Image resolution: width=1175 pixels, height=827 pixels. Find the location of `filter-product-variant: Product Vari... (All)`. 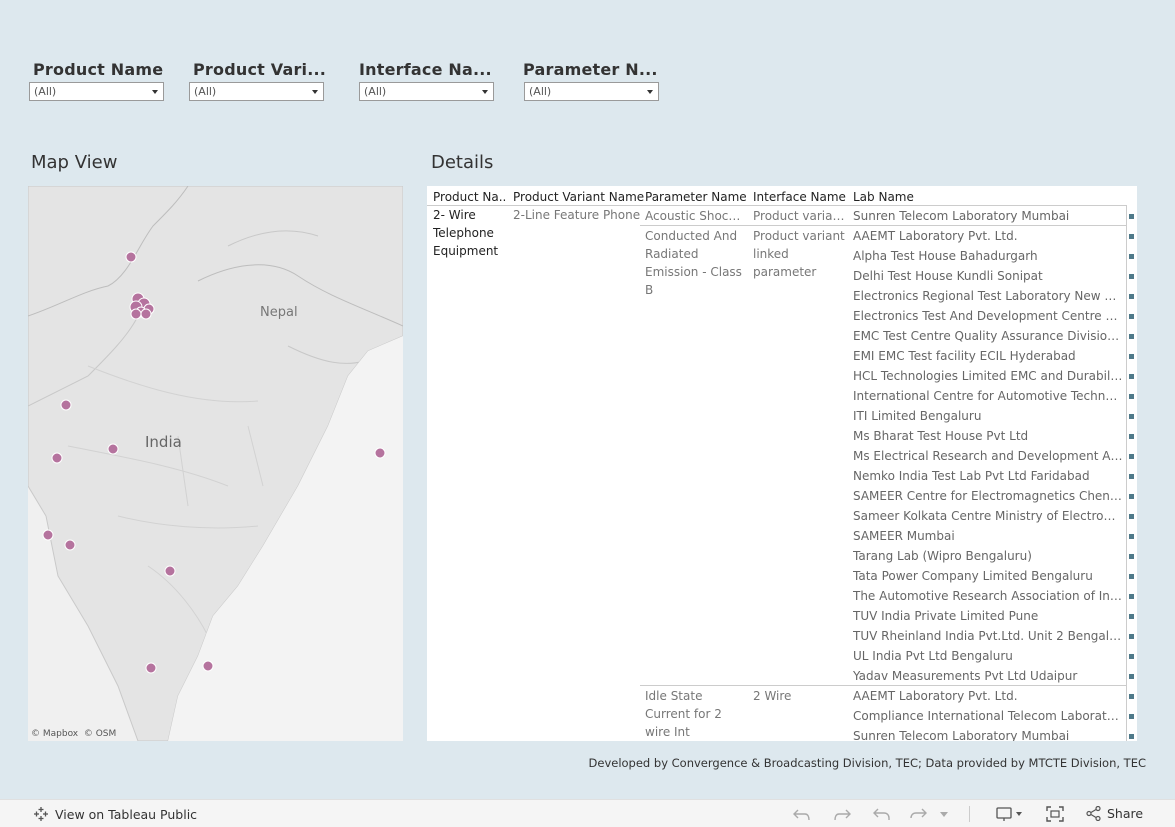

filter-product-variant: Product Vari... (All) is located at coordinates (258, 80).